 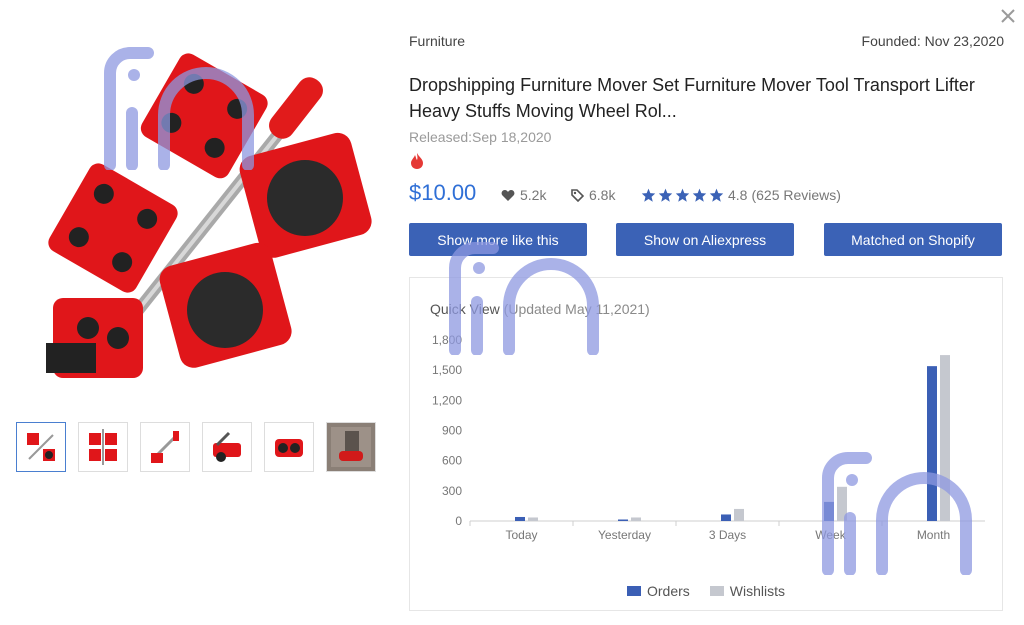 What do you see at coordinates (508, 195) in the screenshot?
I see `heart-icon` at bounding box center [508, 195].